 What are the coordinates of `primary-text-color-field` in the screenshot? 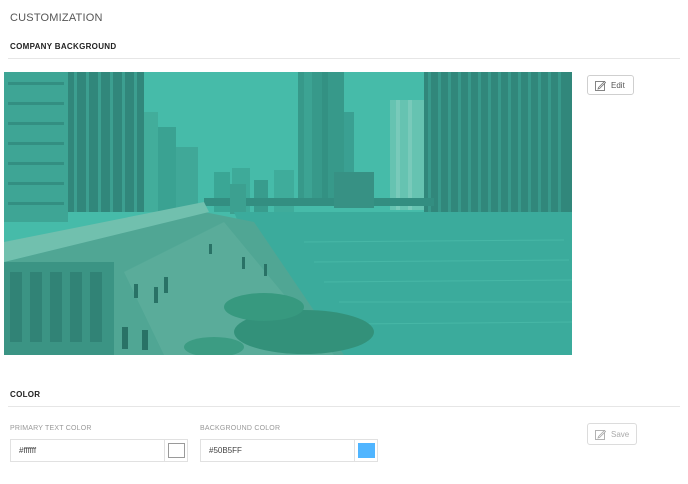 It's located at (87, 450).